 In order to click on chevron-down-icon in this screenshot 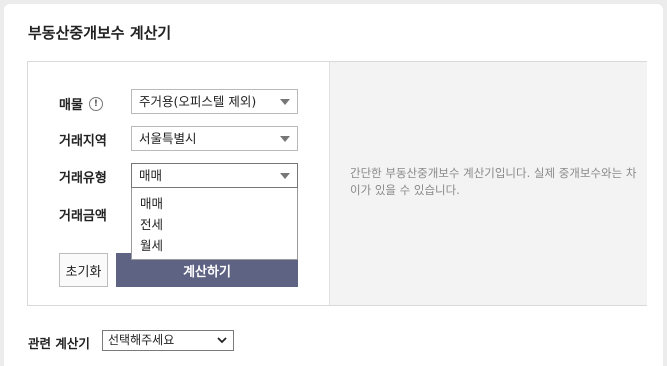, I will do `click(222, 340)`.